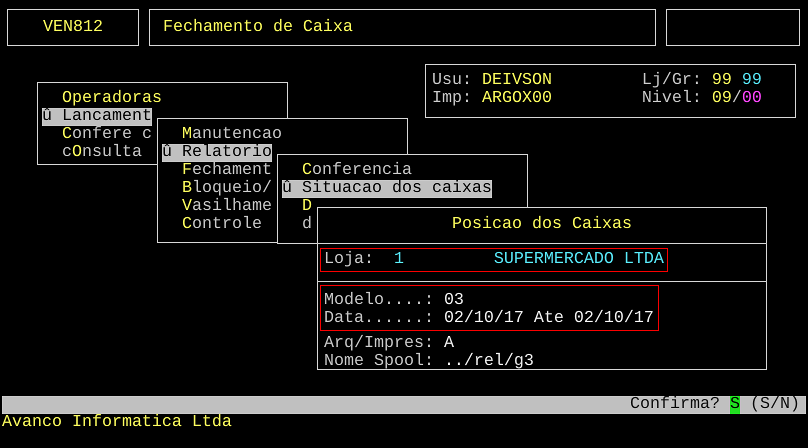 The width and height of the screenshot is (808, 448). What do you see at coordinates (379, 319) in the screenshot?
I see `field-label: Data......:` at bounding box center [379, 319].